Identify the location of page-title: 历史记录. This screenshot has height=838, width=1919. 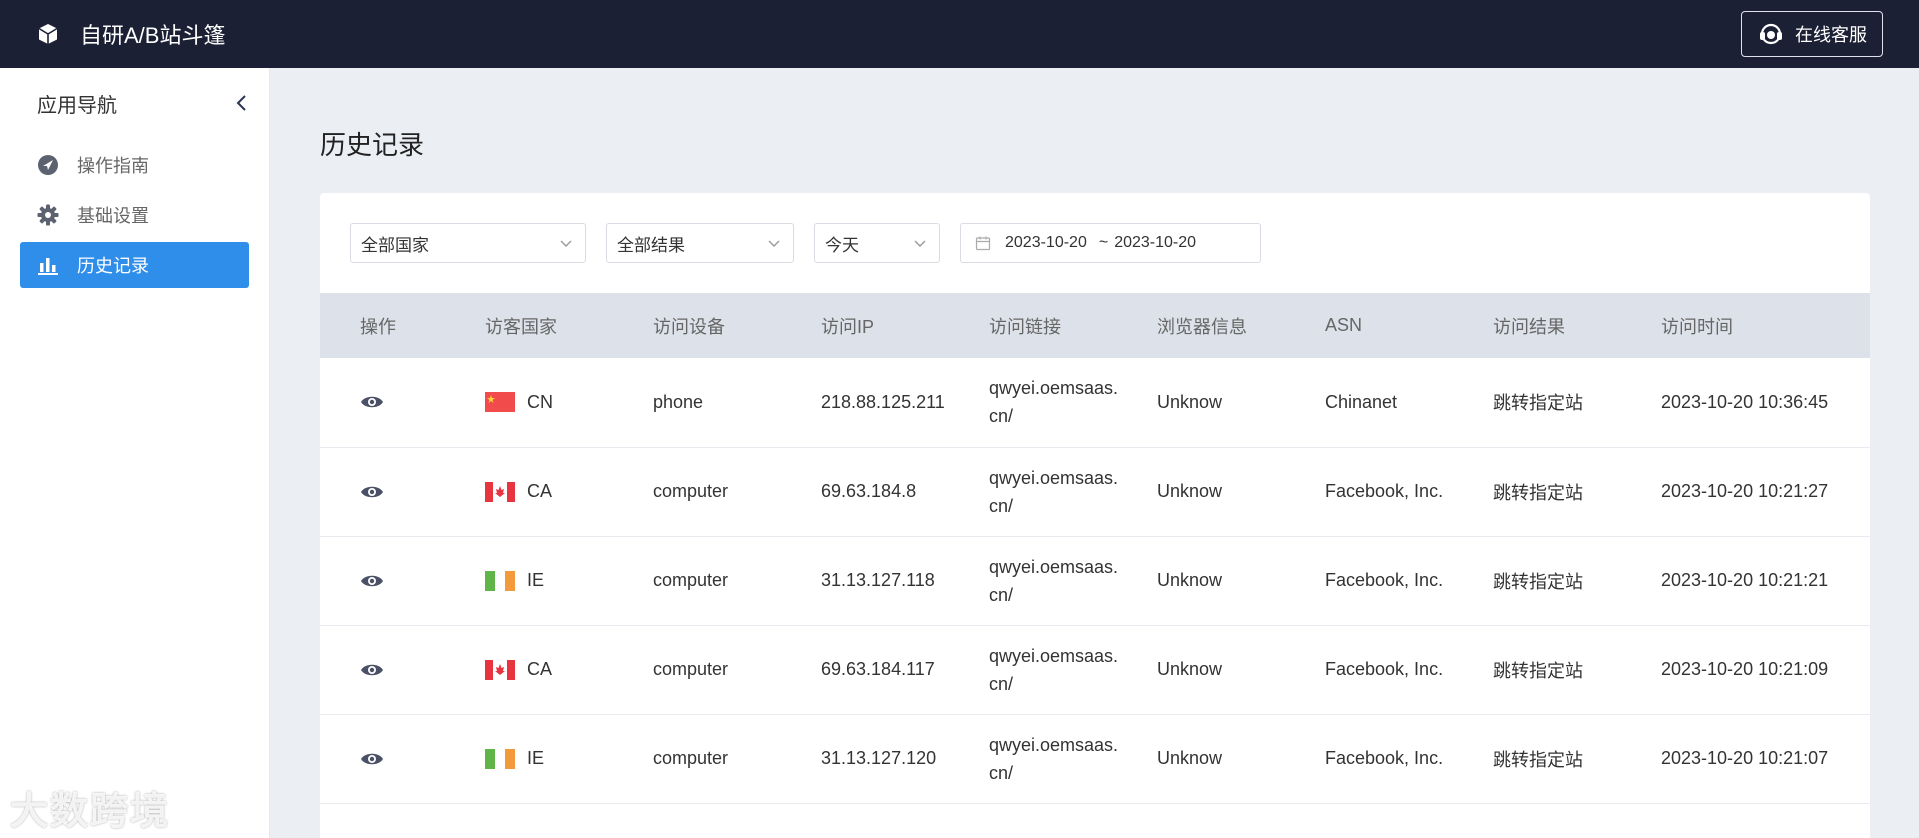
(372, 145).